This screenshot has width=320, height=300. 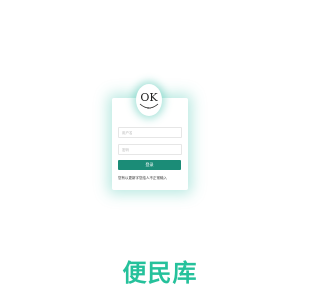 What do you see at coordinates (149, 165) in the screenshot?
I see `login-button: 登录` at bounding box center [149, 165].